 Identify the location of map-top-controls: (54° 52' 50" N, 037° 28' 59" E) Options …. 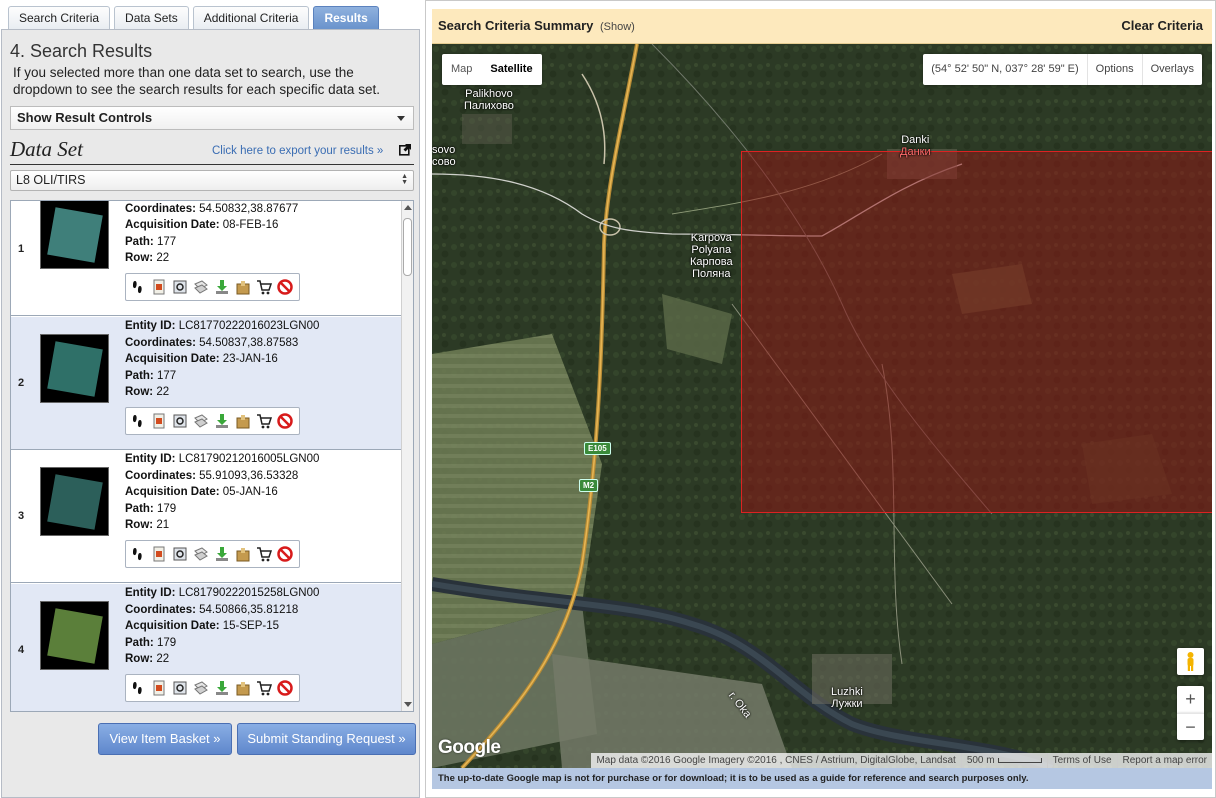
(1062, 69).